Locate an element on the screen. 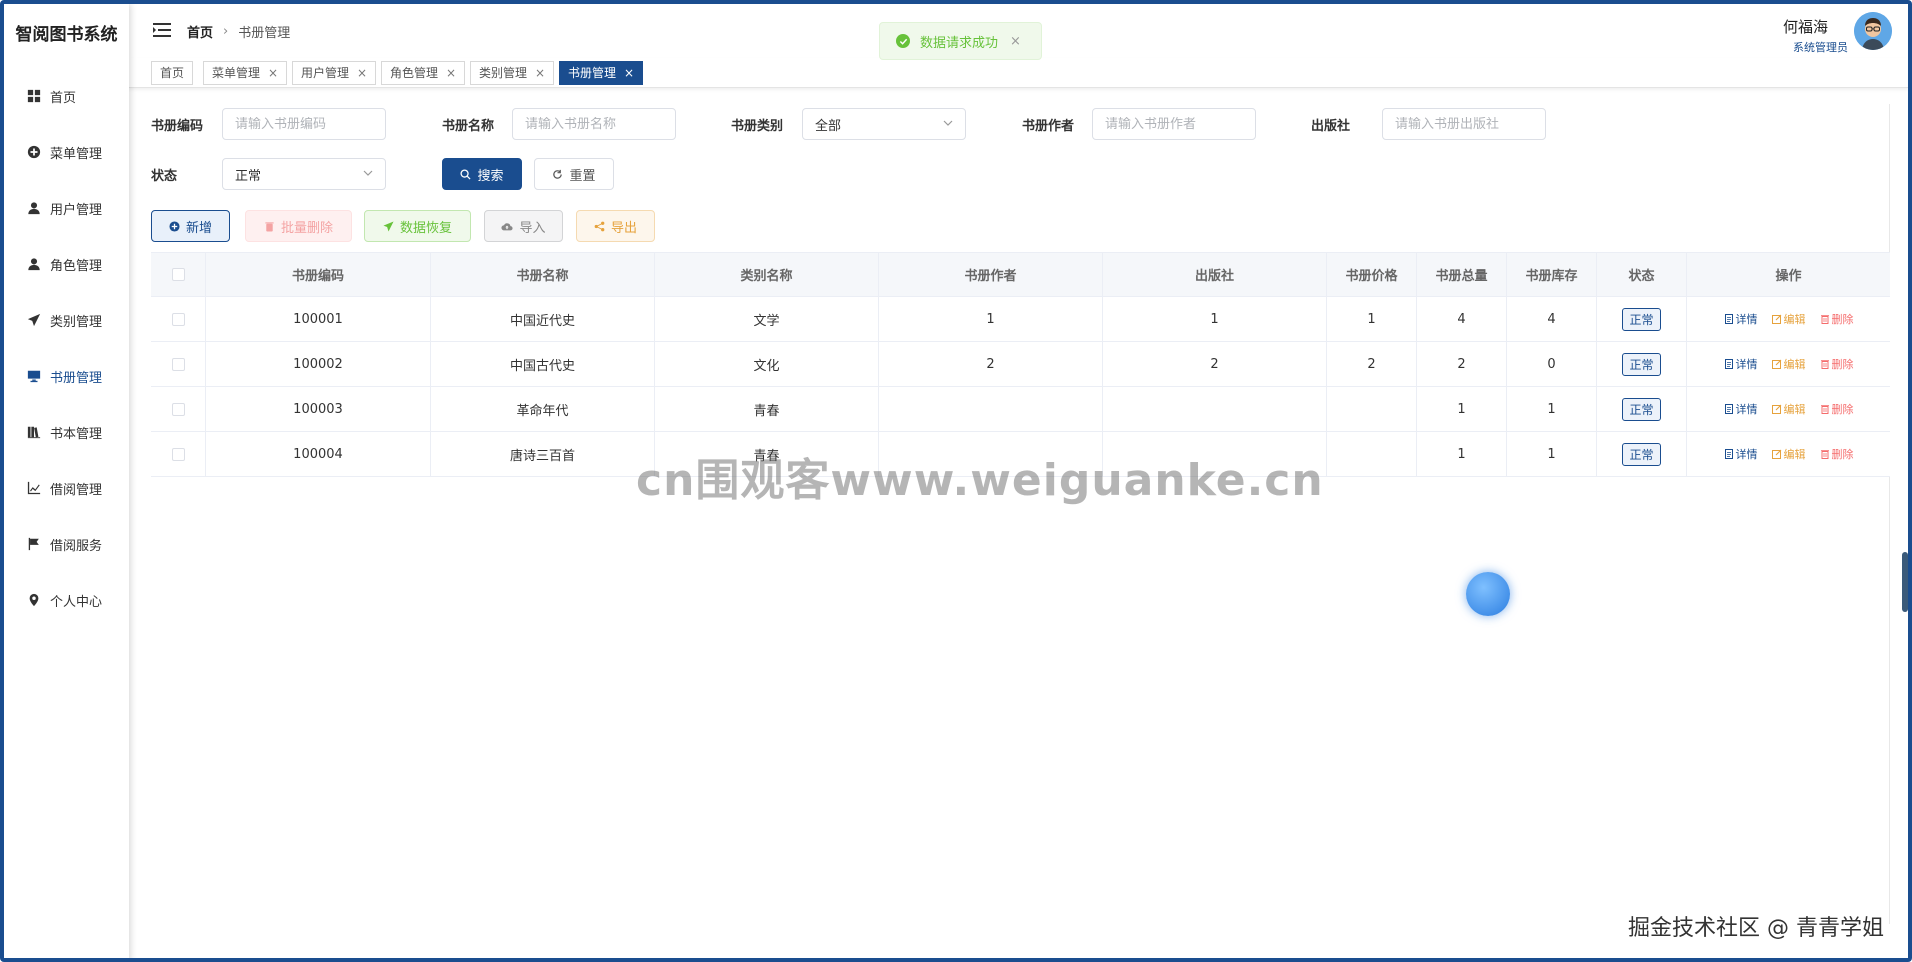  filter-publisher-input is located at coordinates (1470, 124).